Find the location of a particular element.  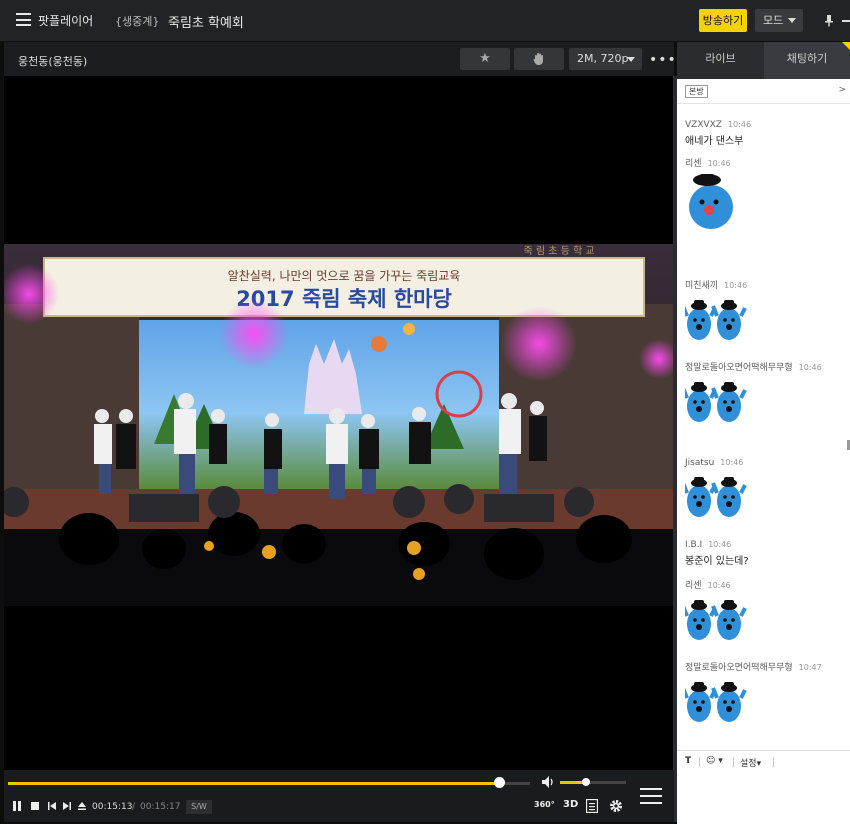

emoji-button: ☺ ▾ is located at coordinates (714, 761).